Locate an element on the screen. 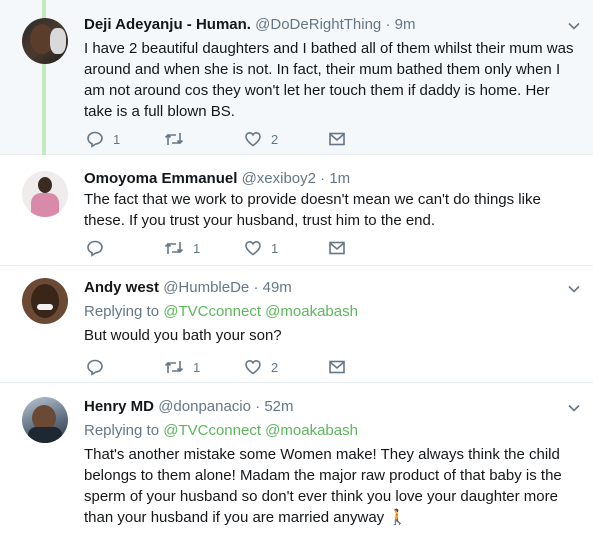 This screenshot has width=593, height=535. like-count: 1 is located at coordinates (275, 248).